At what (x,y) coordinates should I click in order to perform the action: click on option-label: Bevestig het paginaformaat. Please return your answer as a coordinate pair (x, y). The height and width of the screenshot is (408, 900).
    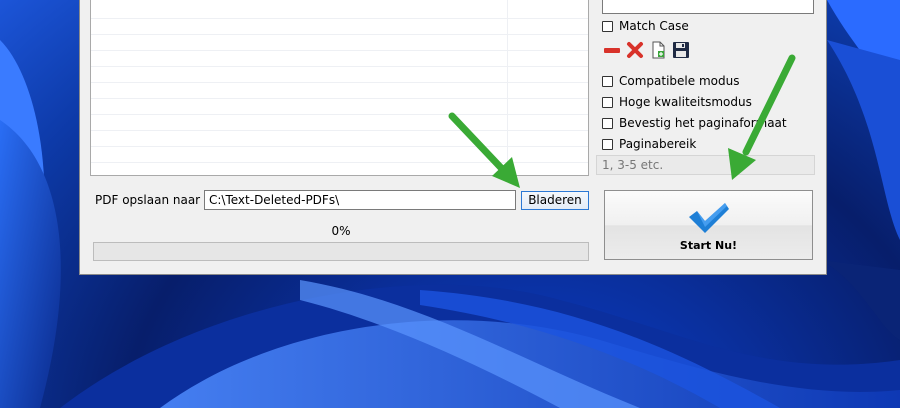
    Looking at the image, I should click on (703, 123).